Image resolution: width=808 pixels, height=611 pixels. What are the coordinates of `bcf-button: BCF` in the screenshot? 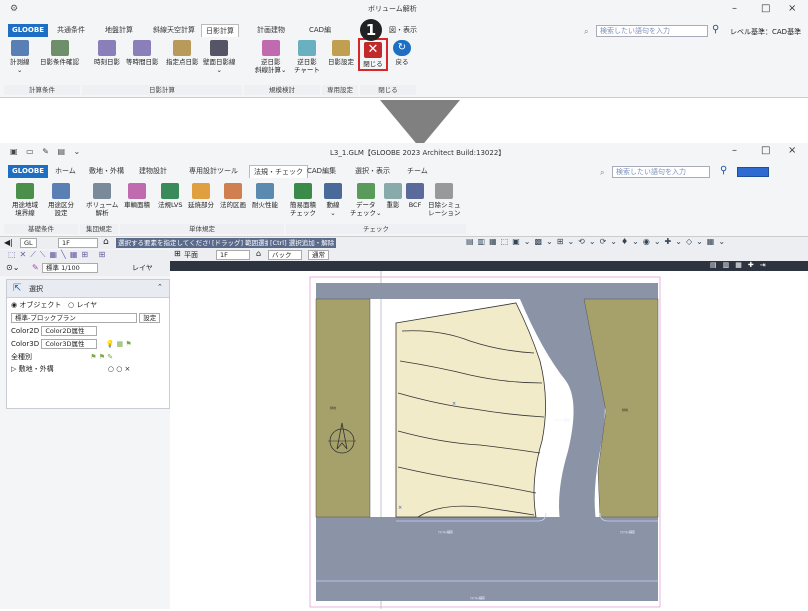 It's located at (415, 196).